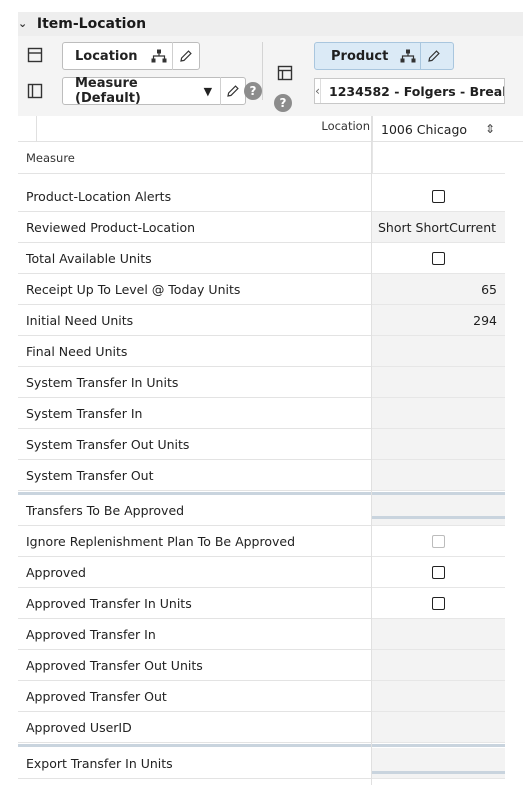 Image resolution: width=523 pixels, height=785 pixels. I want to click on cell-value: 65, so click(489, 289).